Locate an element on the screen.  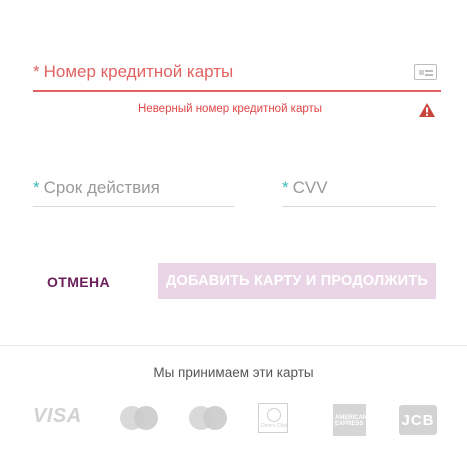
visa-icon: VISA is located at coordinates (57, 416).